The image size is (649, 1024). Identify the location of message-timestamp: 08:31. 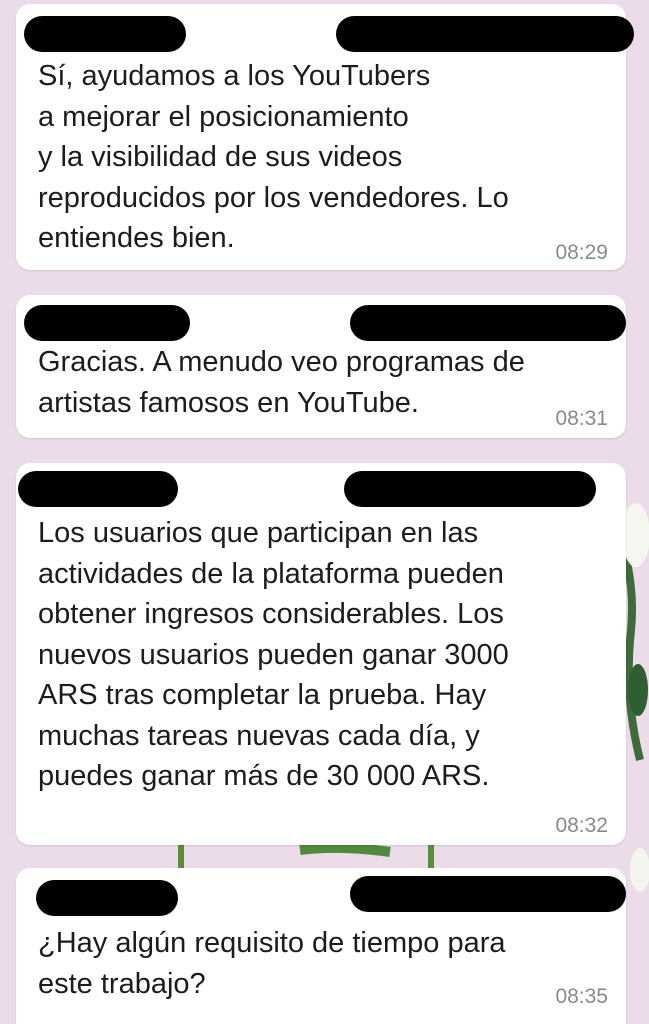
(581, 418).